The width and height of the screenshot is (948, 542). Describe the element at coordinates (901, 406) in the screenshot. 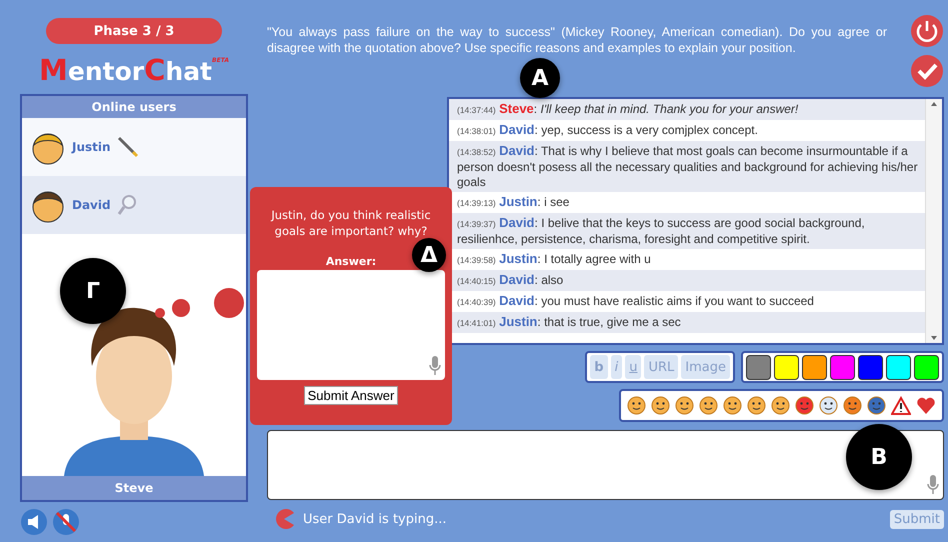

I see `warning-icon` at that location.